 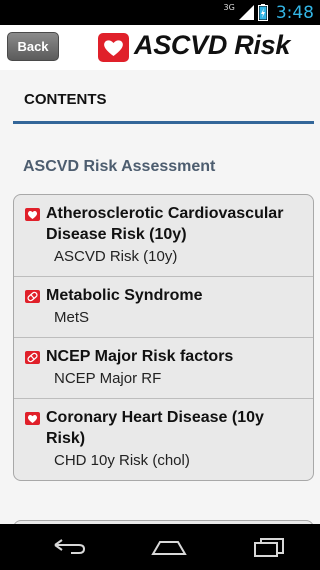 What do you see at coordinates (124, 295) in the screenshot?
I see `item-title: Metabolic Syndrome` at bounding box center [124, 295].